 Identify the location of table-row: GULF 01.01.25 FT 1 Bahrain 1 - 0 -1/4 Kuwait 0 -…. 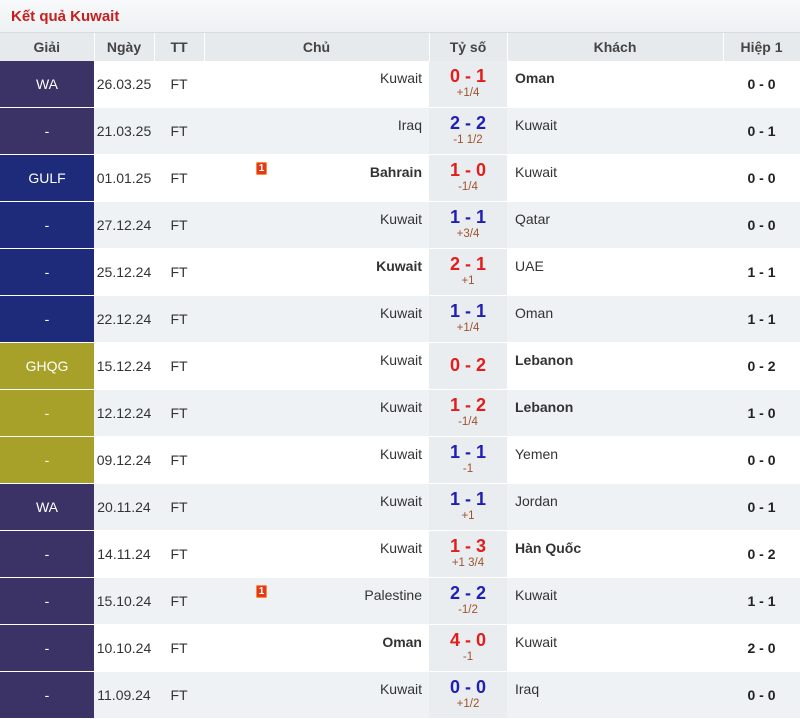
(400, 178).